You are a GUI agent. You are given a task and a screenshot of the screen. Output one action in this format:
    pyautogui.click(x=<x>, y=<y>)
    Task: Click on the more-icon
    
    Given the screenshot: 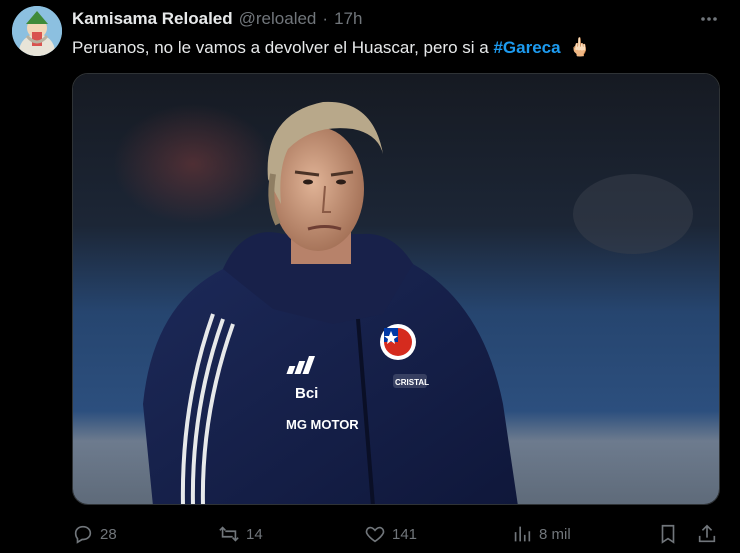 What is the action you would take?
    pyautogui.click(x=709, y=19)
    